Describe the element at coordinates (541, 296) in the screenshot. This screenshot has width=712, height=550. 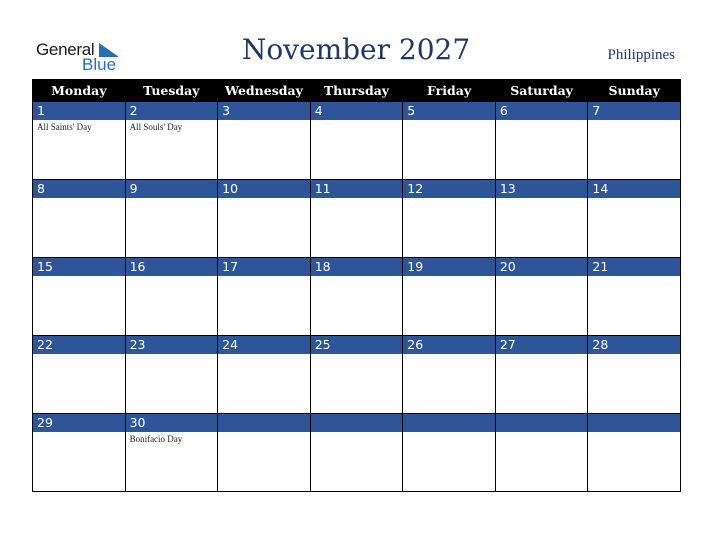
I see `day-cell: 20` at that location.